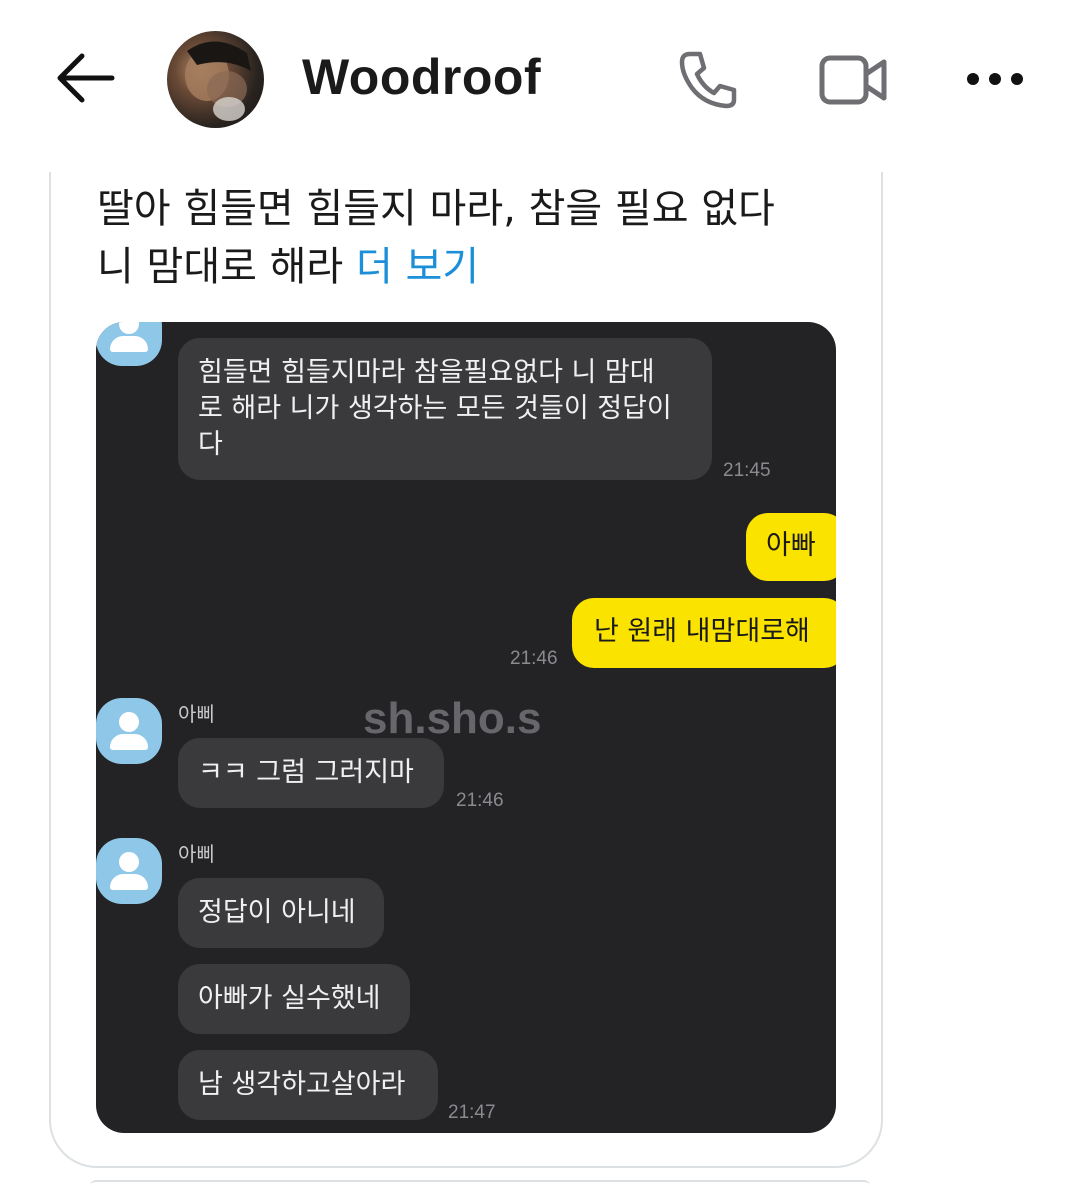 Image resolution: width=1080 pixels, height=1186 pixels. Describe the element at coordinates (452, 718) in the screenshot. I see `watermark: sh.sho.s` at that location.